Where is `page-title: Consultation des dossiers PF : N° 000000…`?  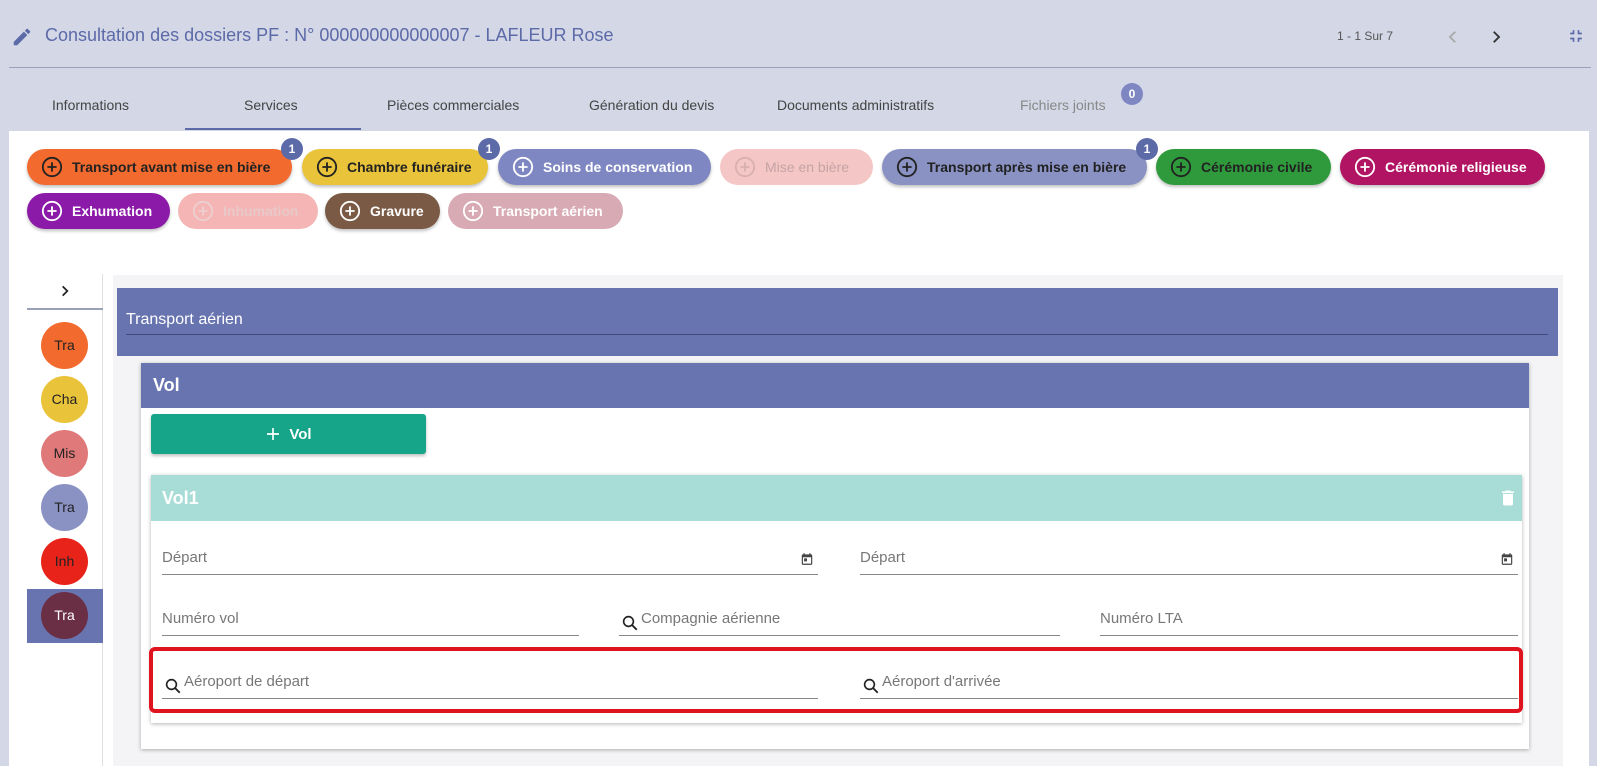
page-title: Consultation des dossiers PF : N° 000000… is located at coordinates (329, 35).